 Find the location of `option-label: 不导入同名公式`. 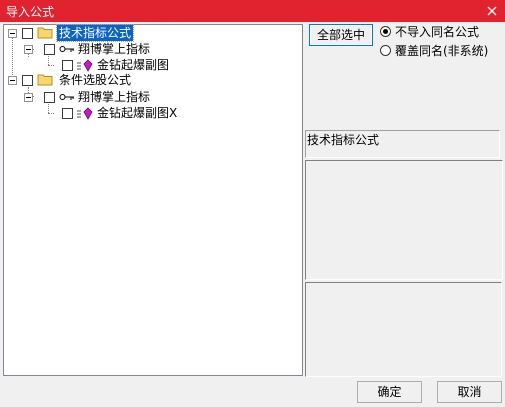

option-label: 不导入同名公式 is located at coordinates (437, 32).